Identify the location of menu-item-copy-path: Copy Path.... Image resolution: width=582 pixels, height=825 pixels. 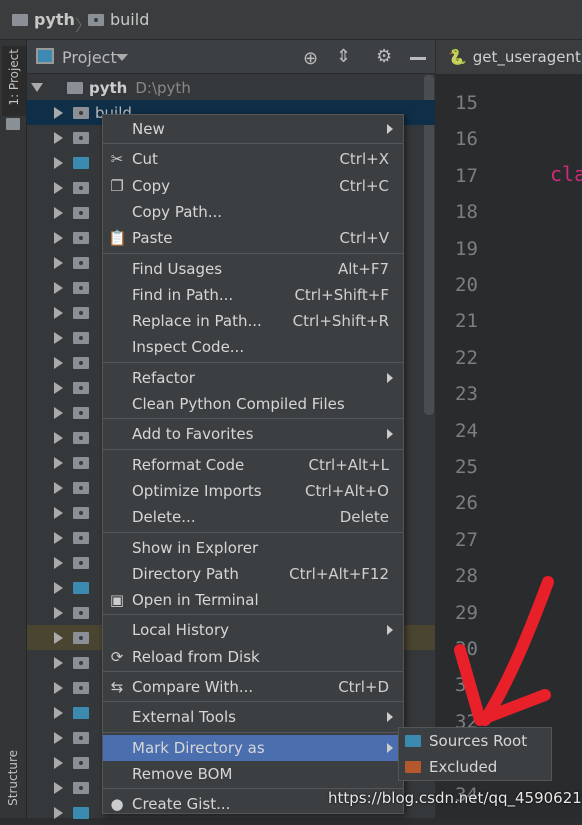
(253, 212).